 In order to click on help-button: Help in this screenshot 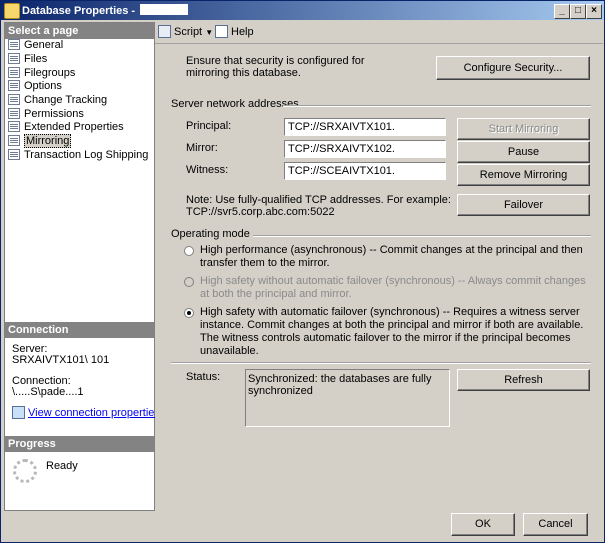, I will do `click(234, 31)`.